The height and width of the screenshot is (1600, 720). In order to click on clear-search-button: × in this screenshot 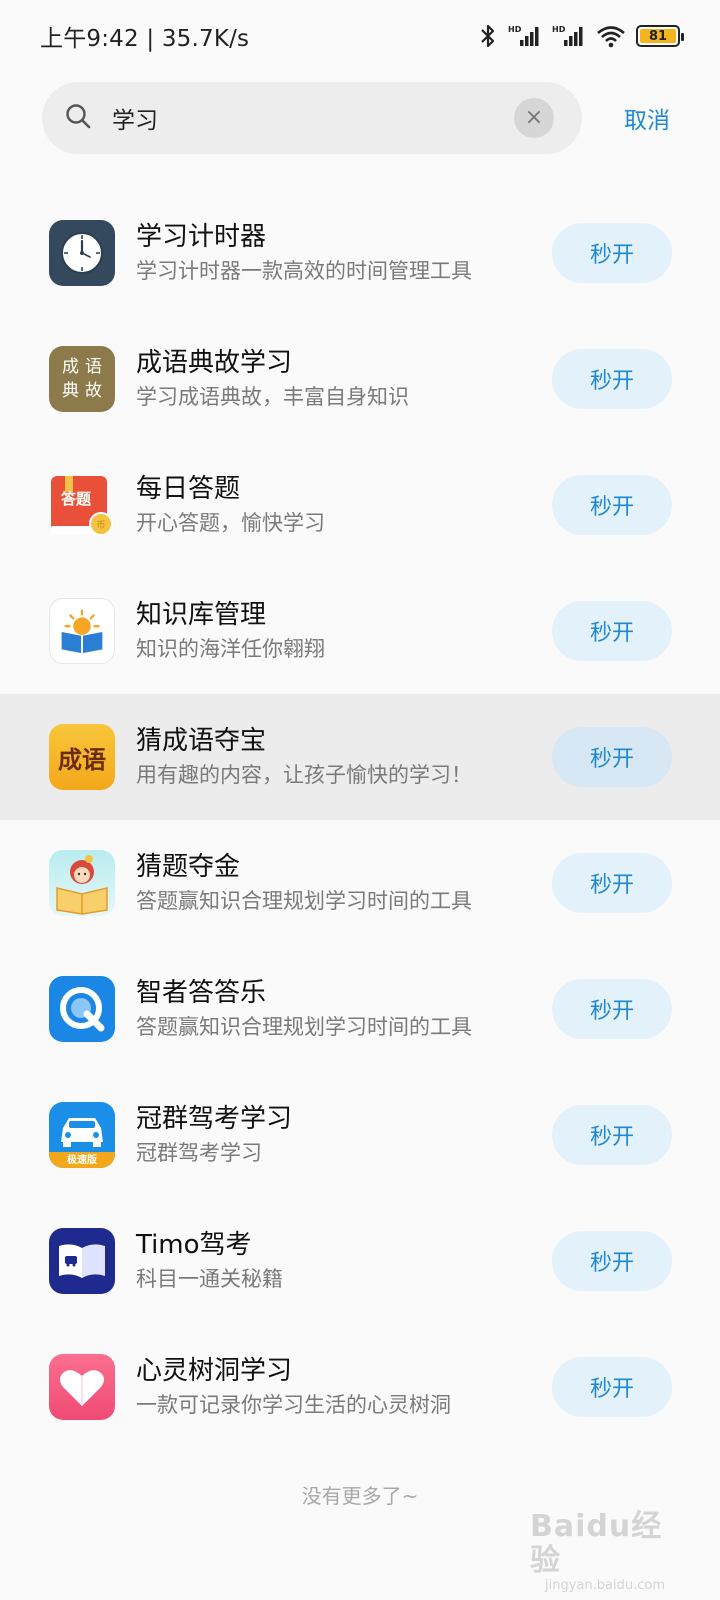, I will do `click(534, 118)`.